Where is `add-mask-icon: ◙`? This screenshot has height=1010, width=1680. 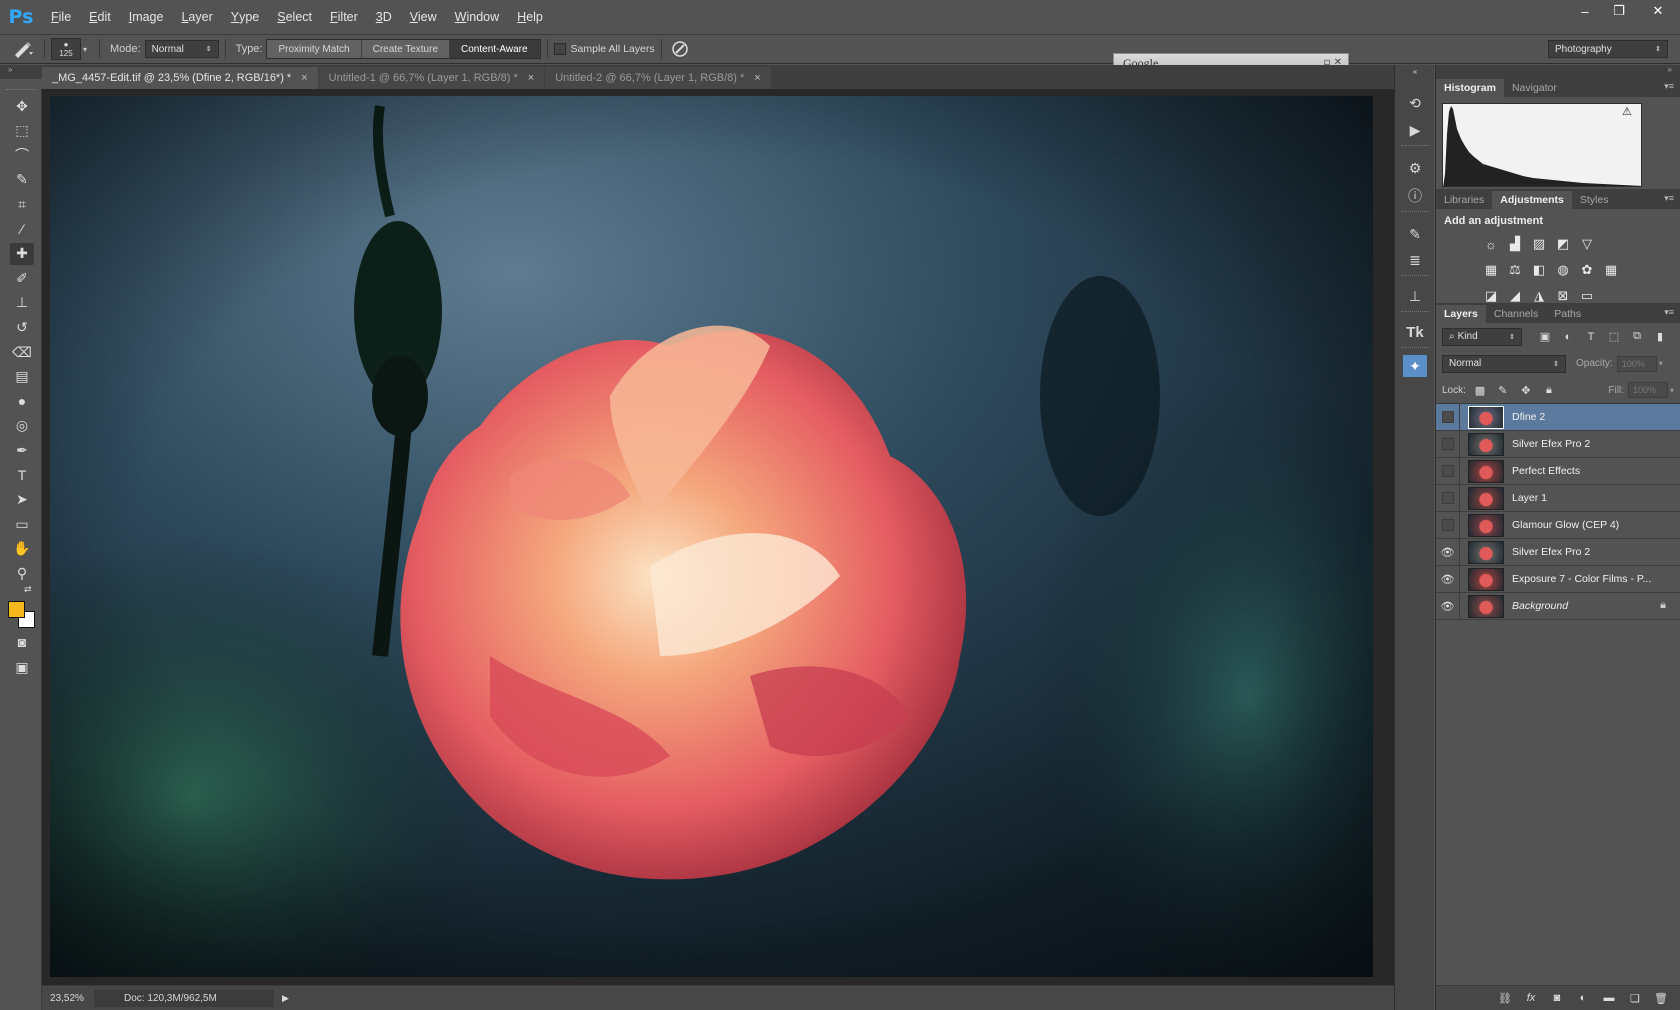
add-mask-icon: ◙ is located at coordinates (1557, 998).